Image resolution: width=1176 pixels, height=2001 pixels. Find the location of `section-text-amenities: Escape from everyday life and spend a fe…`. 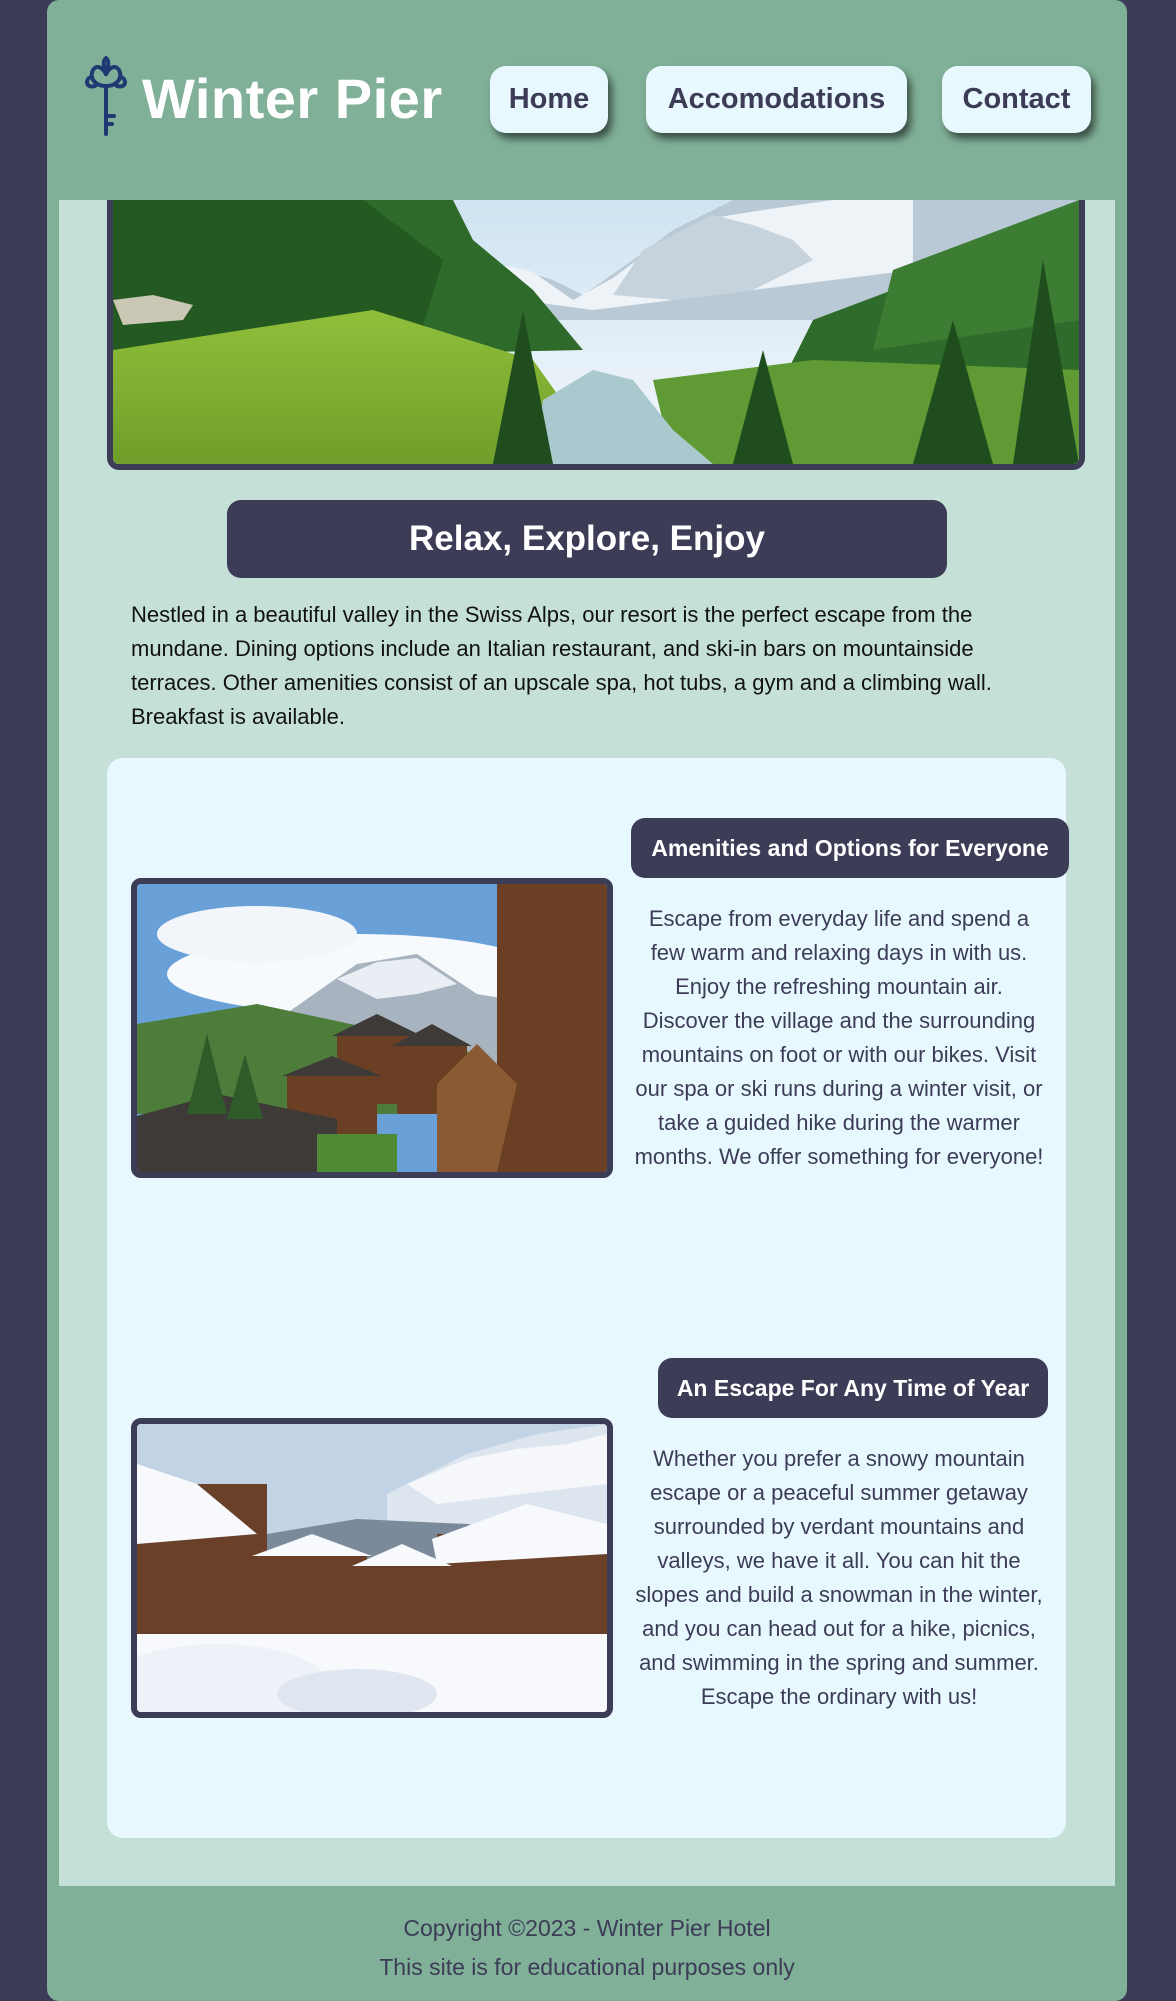

section-text-amenities: Escape from everyday life and spend a fe… is located at coordinates (839, 1037).